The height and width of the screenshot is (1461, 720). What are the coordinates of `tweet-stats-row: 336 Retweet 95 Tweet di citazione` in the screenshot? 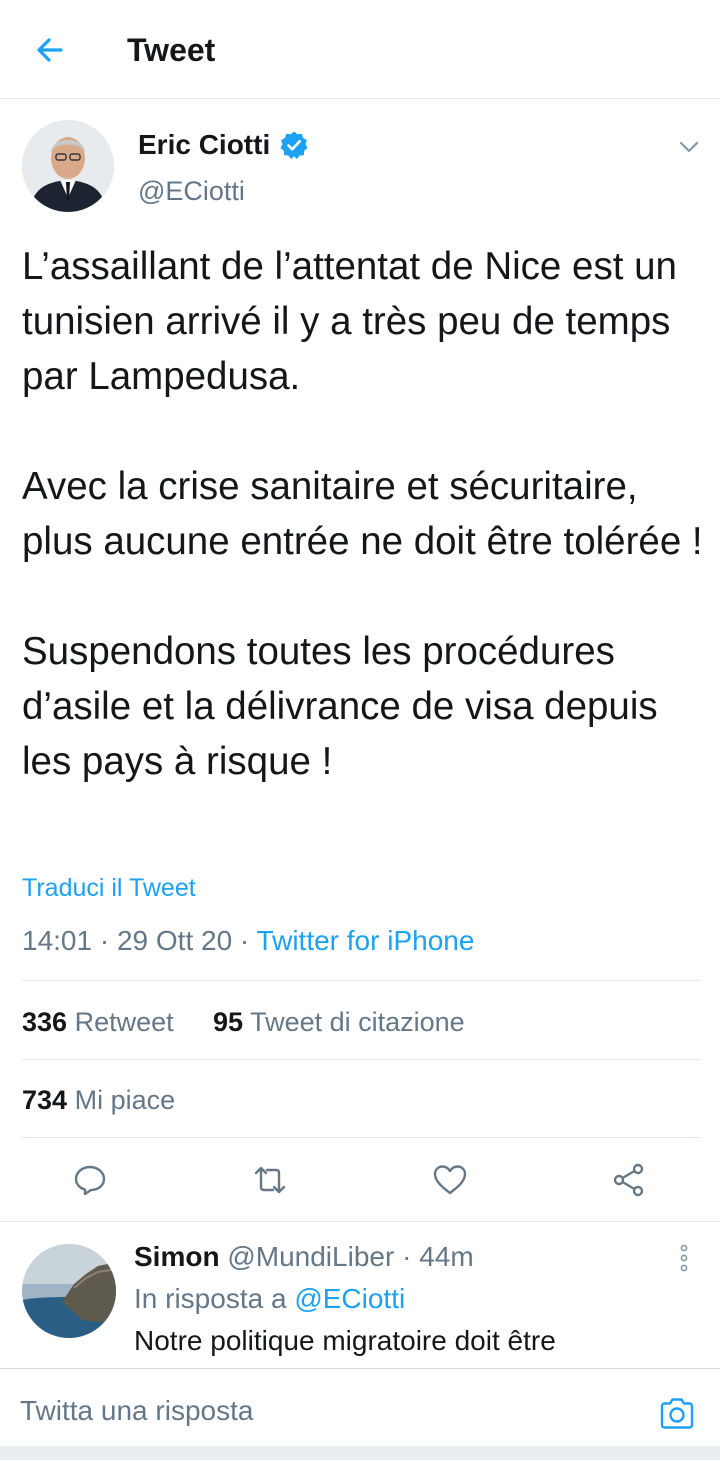 It's located at (367, 1022).